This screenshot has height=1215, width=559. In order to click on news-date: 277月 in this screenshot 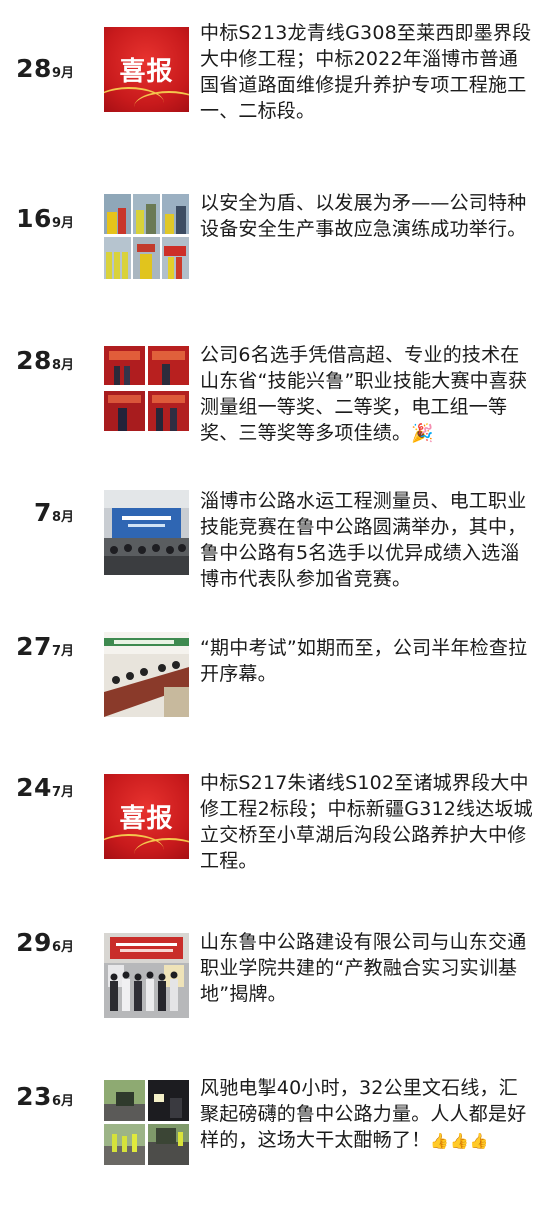, I will do `click(45, 646)`.